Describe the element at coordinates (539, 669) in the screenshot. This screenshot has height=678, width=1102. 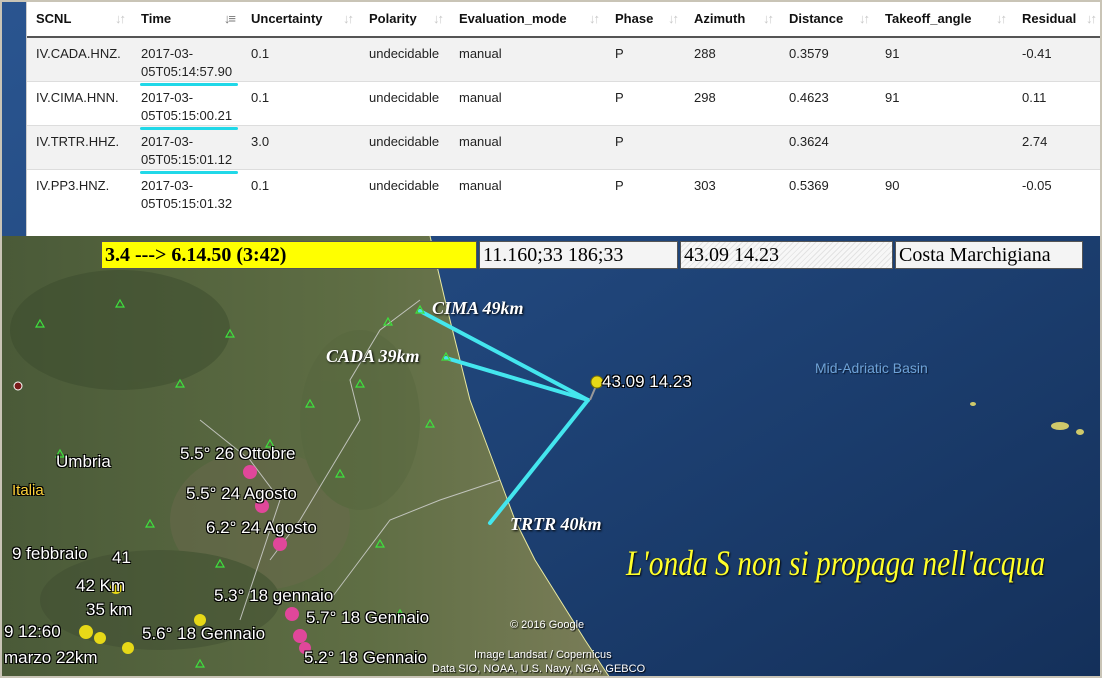
I see `credit-data: Data SIO, NOAA, U.S. Navy, NGA, GEBCO` at that location.